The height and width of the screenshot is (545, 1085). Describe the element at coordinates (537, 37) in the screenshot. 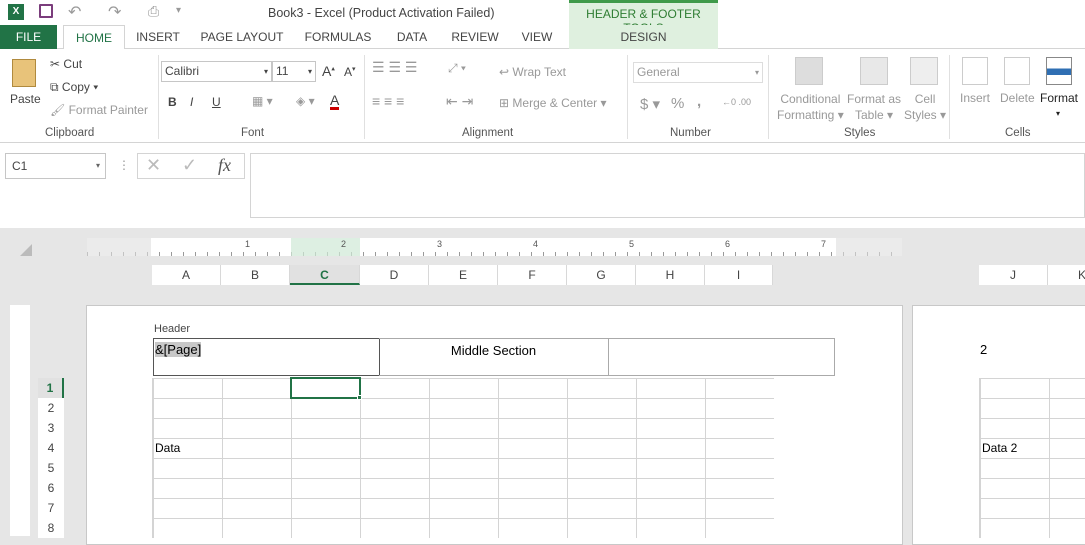

I see `tab-view: VIEW` at that location.